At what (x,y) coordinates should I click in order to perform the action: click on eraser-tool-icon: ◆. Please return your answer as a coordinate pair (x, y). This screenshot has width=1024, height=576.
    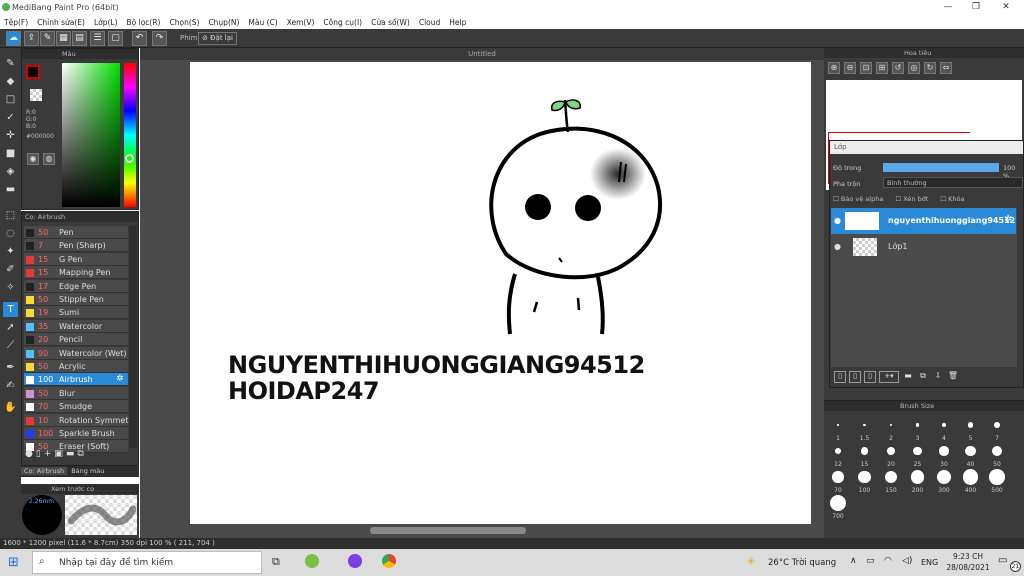
    Looking at the image, I should click on (10, 81).